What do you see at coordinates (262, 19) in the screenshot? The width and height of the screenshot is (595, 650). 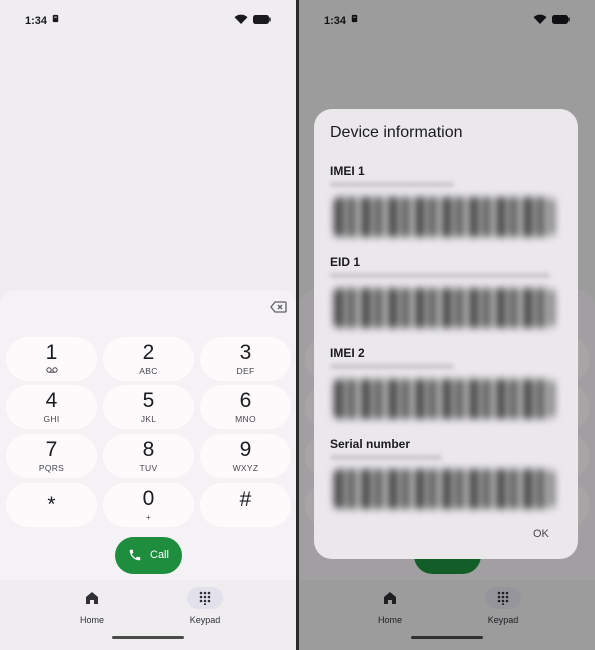 I see `battery-icon` at bounding box center [262, 19].